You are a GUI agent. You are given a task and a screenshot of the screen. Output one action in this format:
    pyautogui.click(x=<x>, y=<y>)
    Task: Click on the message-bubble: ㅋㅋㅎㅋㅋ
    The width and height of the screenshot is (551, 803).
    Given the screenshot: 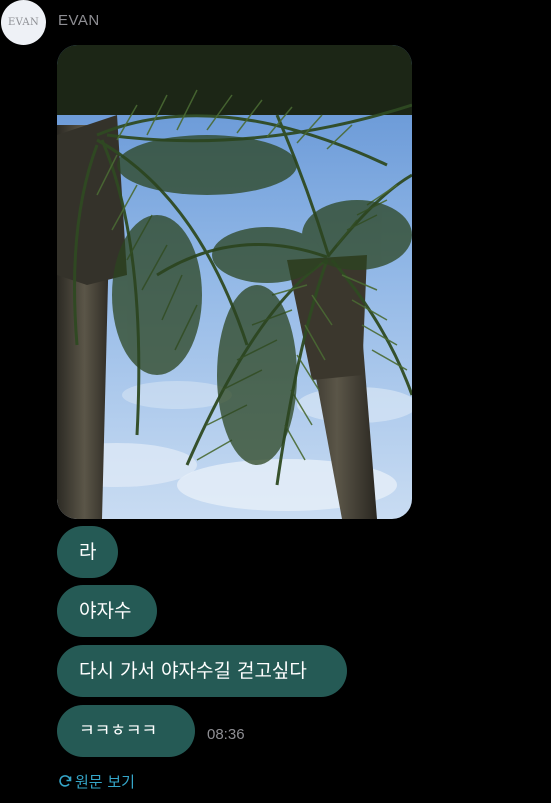 What is the action you would take?
    pyautogui.click(x=126, y=731)
    